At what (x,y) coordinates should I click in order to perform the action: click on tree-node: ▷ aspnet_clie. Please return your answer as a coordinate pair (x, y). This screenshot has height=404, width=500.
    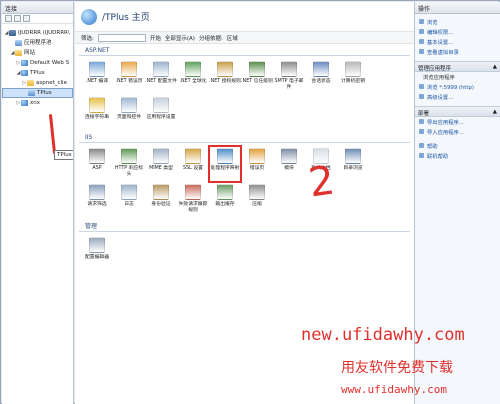
    Looking at the image, I should click on (37, 83).